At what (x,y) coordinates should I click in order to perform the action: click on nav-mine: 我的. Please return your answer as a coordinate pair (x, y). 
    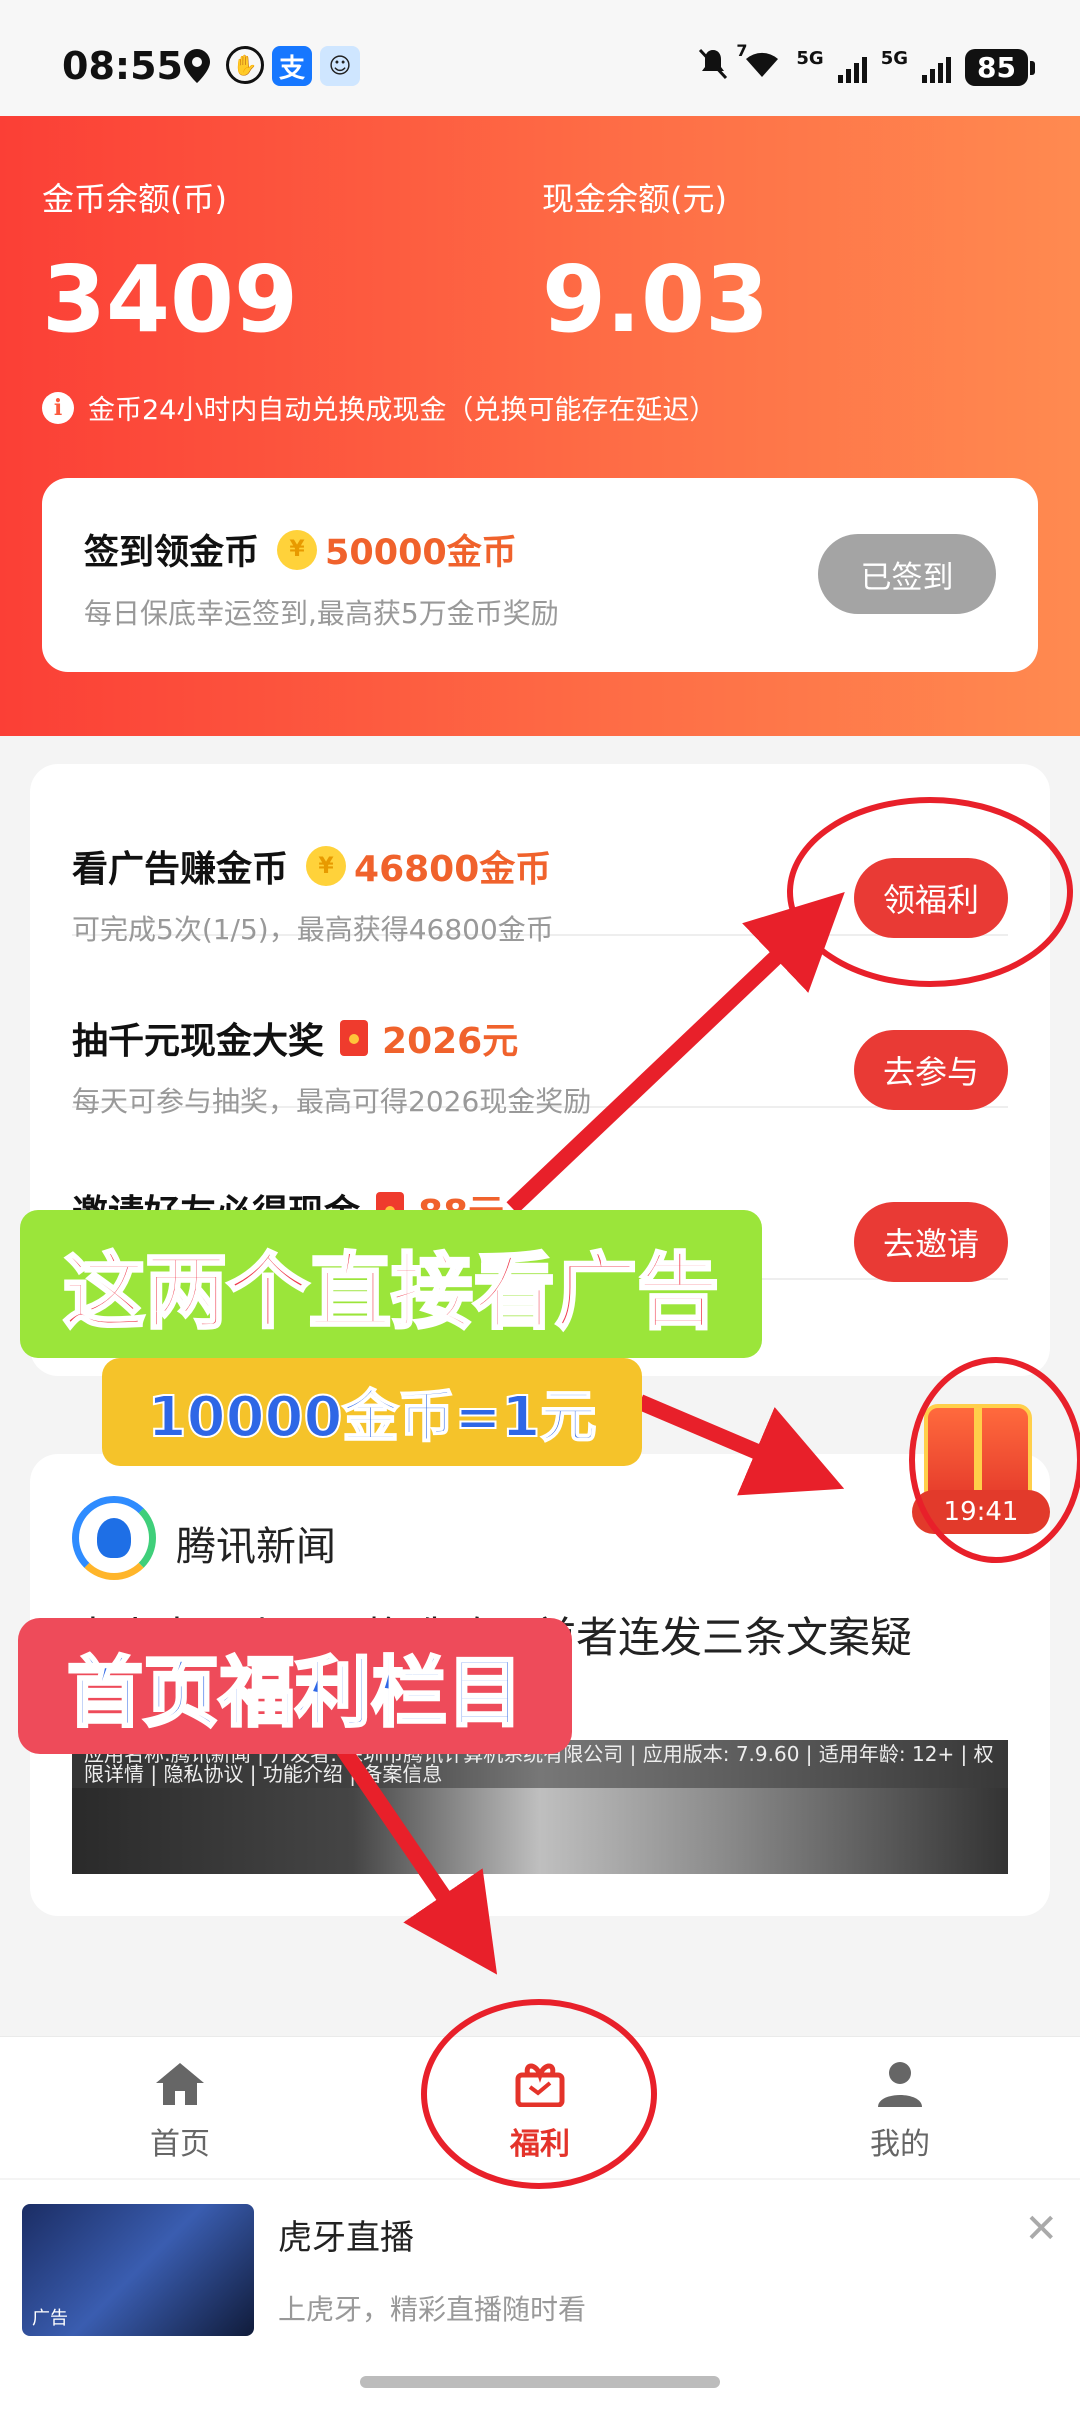
    Looking at the image, I should click on (900, 2112).